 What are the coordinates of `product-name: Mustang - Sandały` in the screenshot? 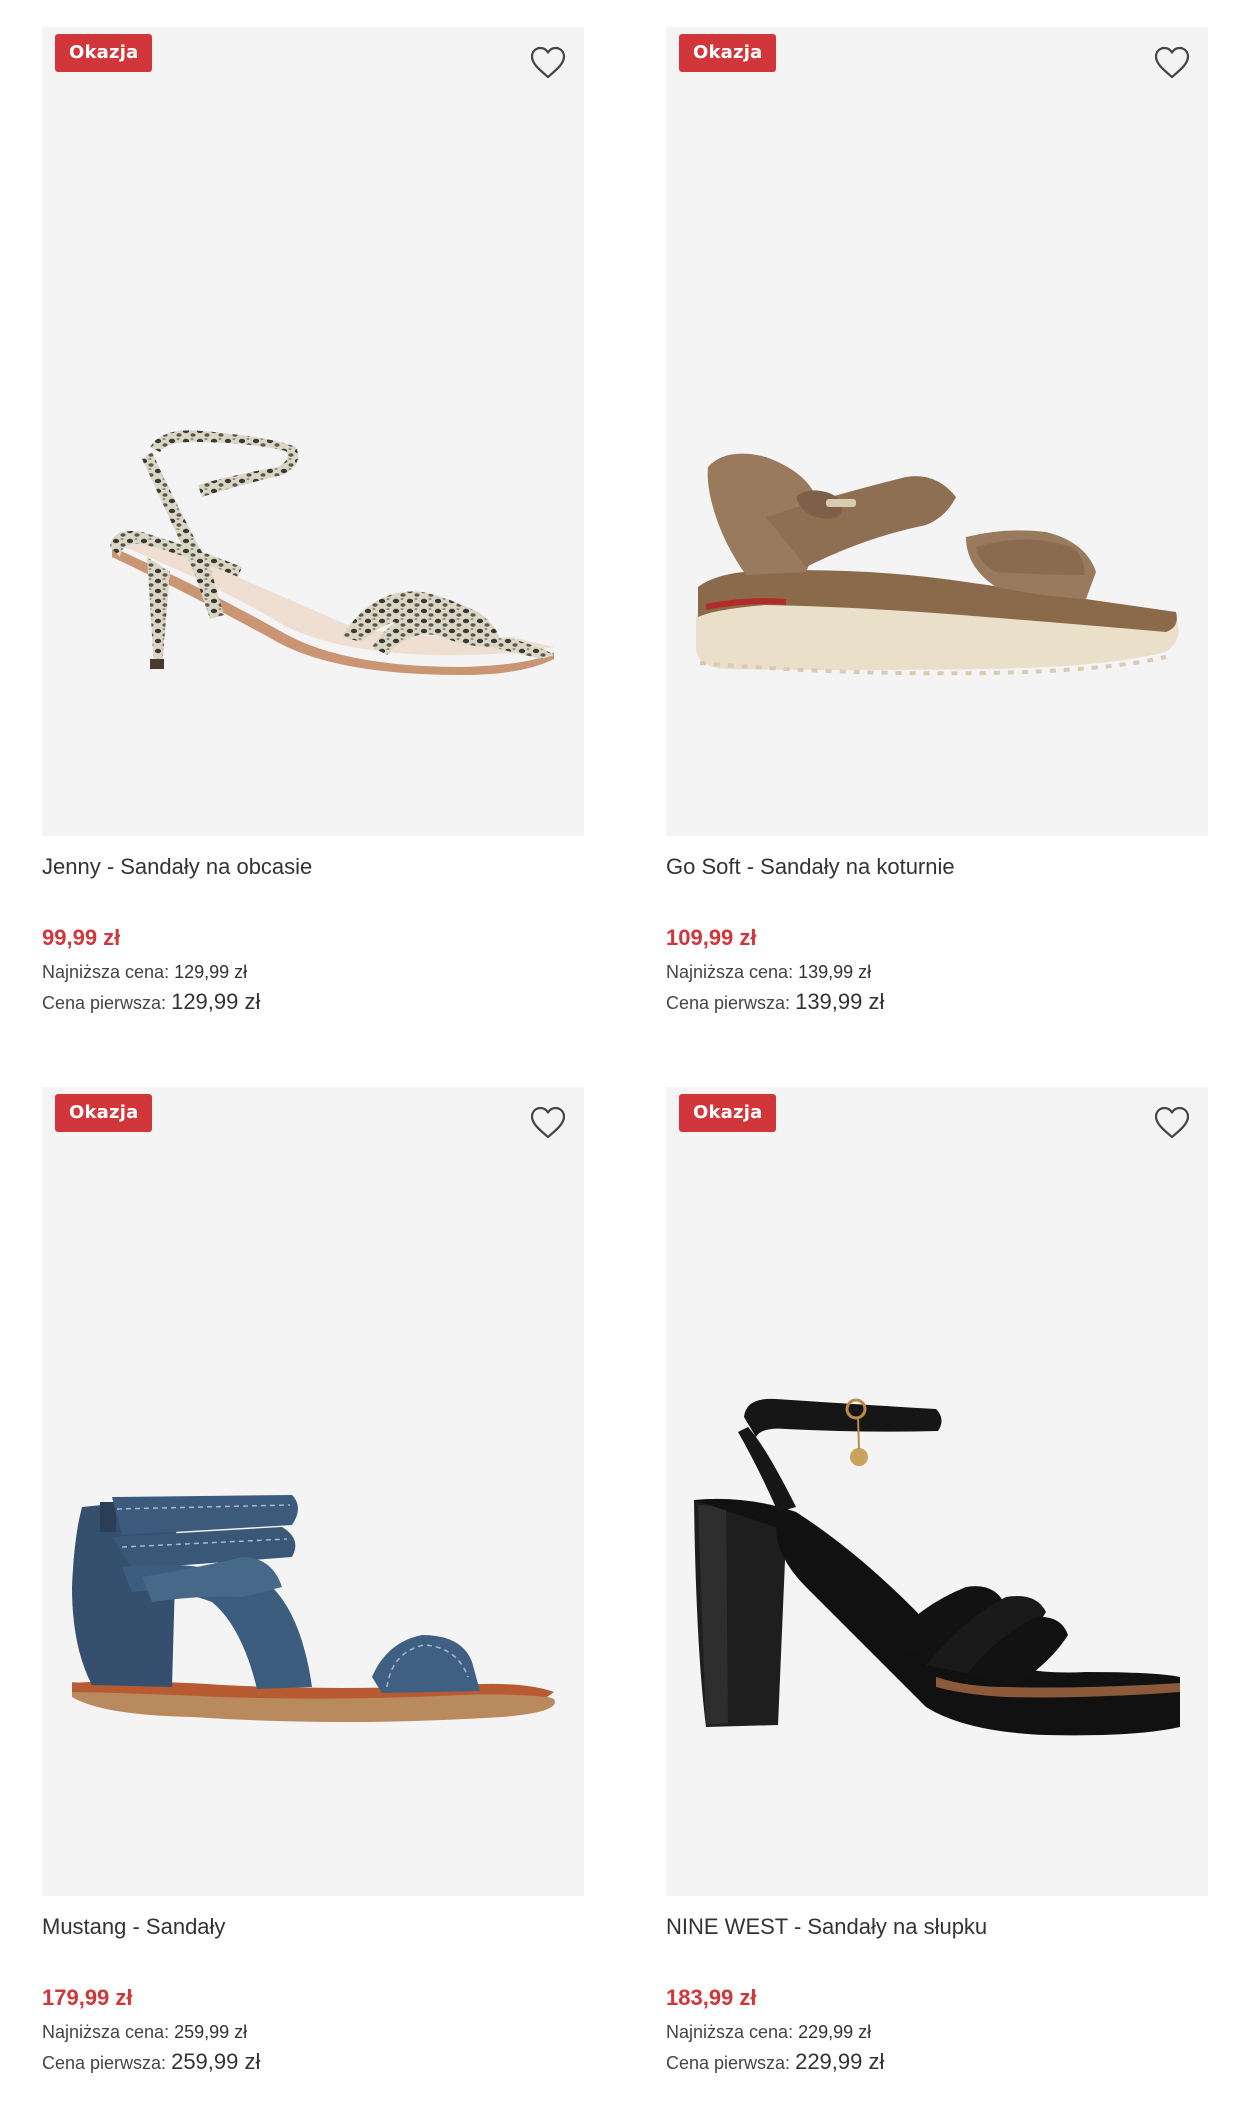 It's located at (313, 1927).